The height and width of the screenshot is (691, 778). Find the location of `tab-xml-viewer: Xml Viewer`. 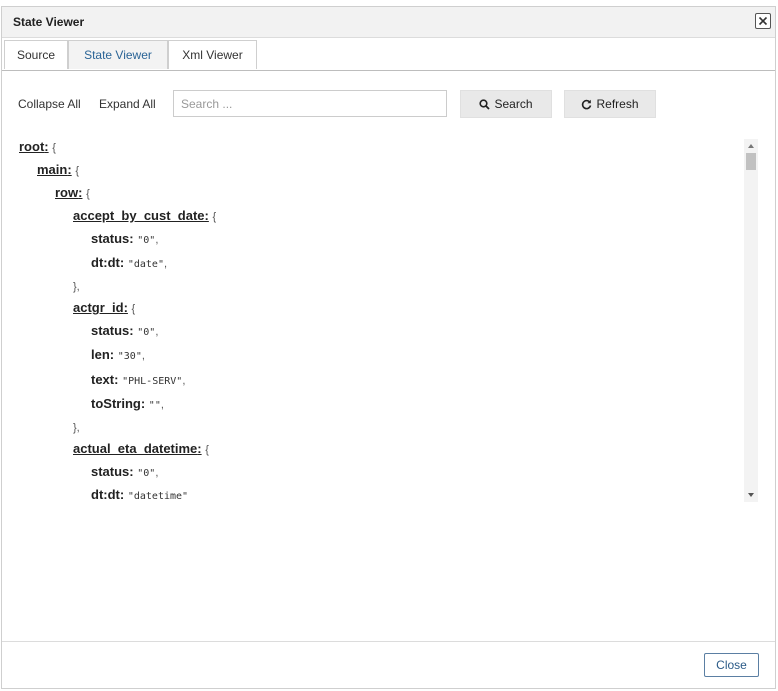

tab-xml-viewer: Xml Viewer is located at coordinates (212, 54).